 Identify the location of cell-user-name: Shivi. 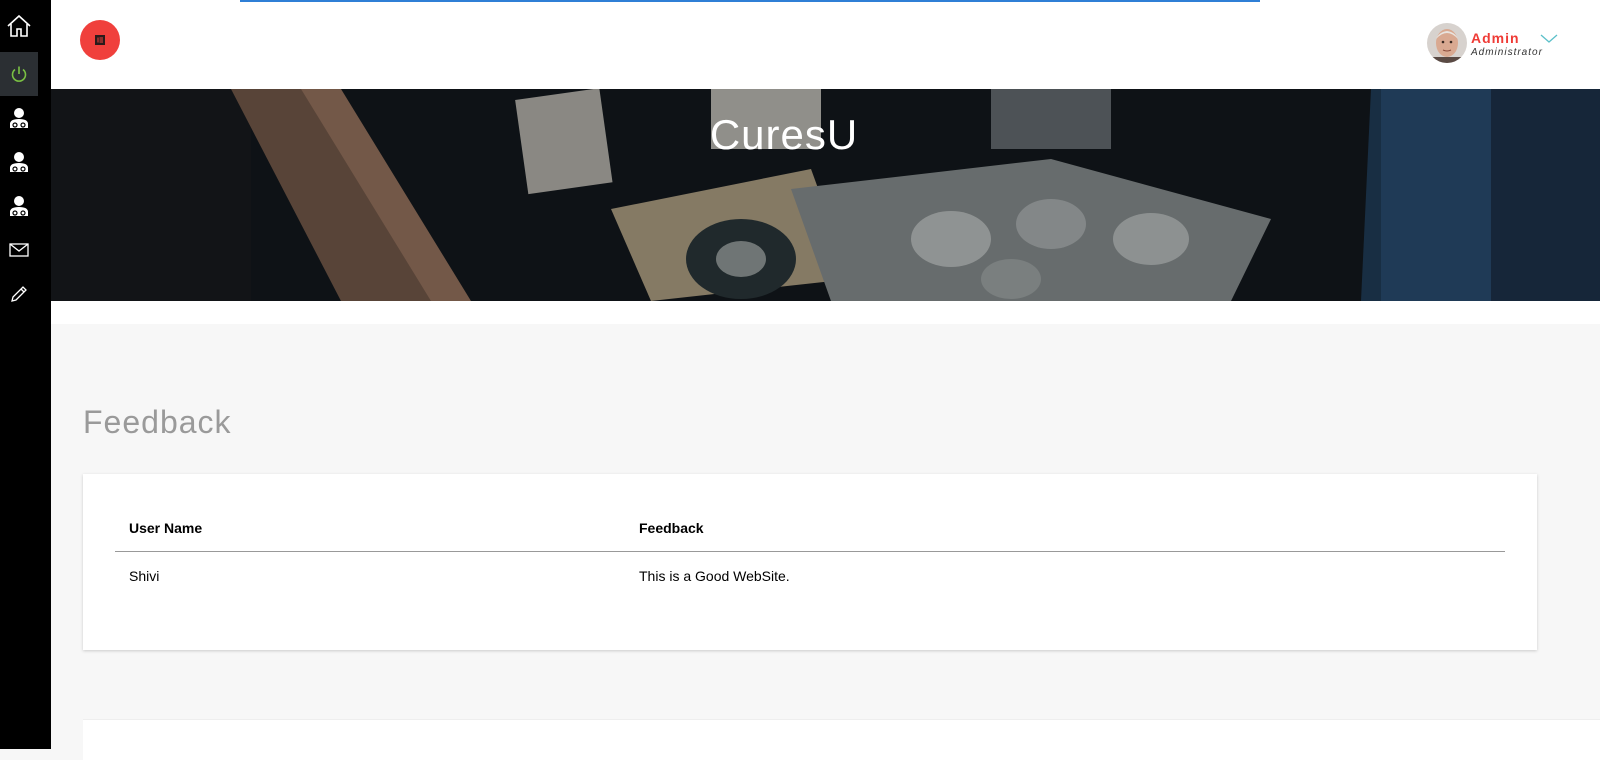
(144, 576).